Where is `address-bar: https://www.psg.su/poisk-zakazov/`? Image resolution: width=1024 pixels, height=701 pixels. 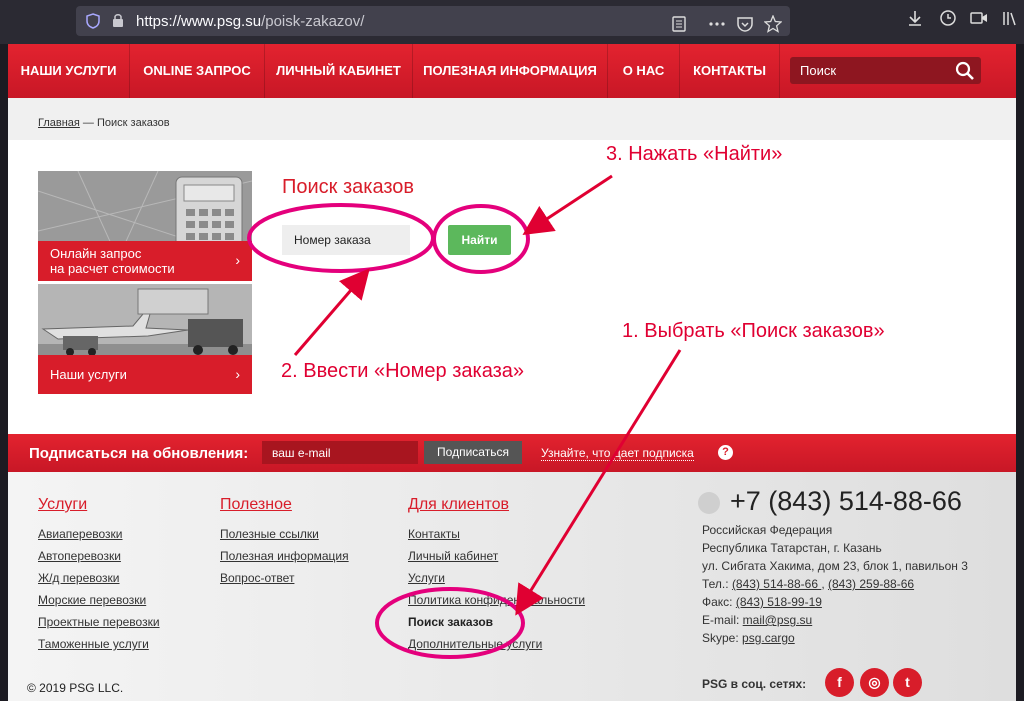
address-bar: https://www.psg.su/poisk-zakazov/ is located at coordinates (433, 21).